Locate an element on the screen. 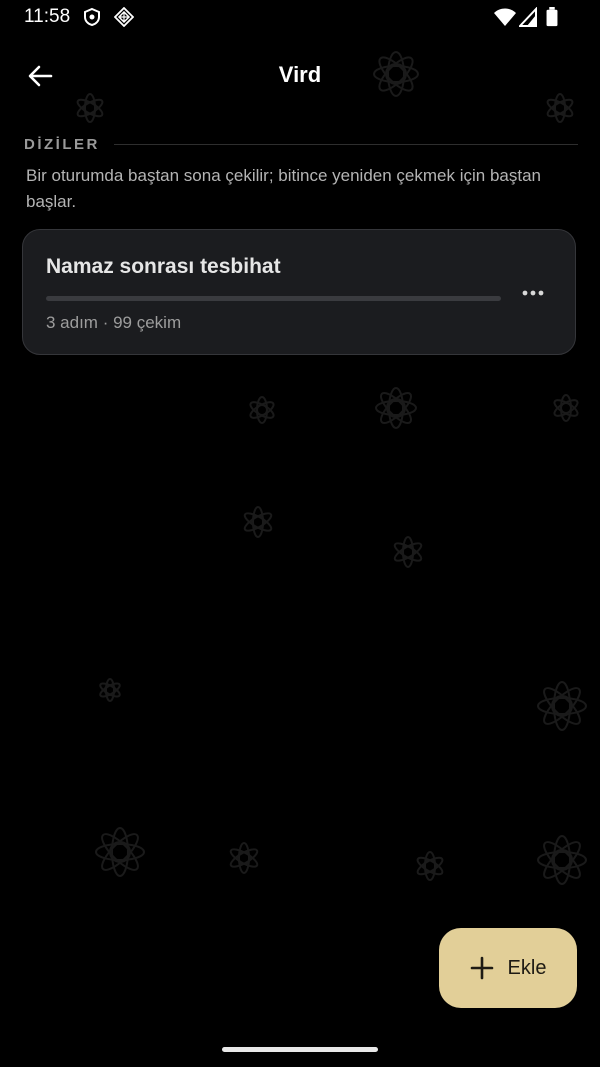  sequence-meta: 3 adım · 99 çekim is located at coordinates (114, 322).